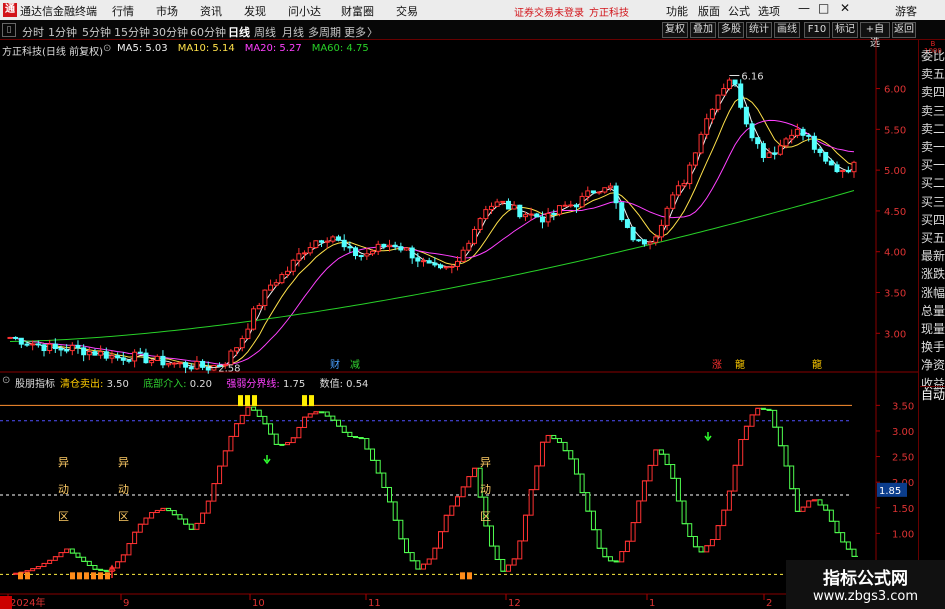  Describe the element at coordinates (932, 329) in the screenshot. I see `sidebar-item-15: 现量` at that location.